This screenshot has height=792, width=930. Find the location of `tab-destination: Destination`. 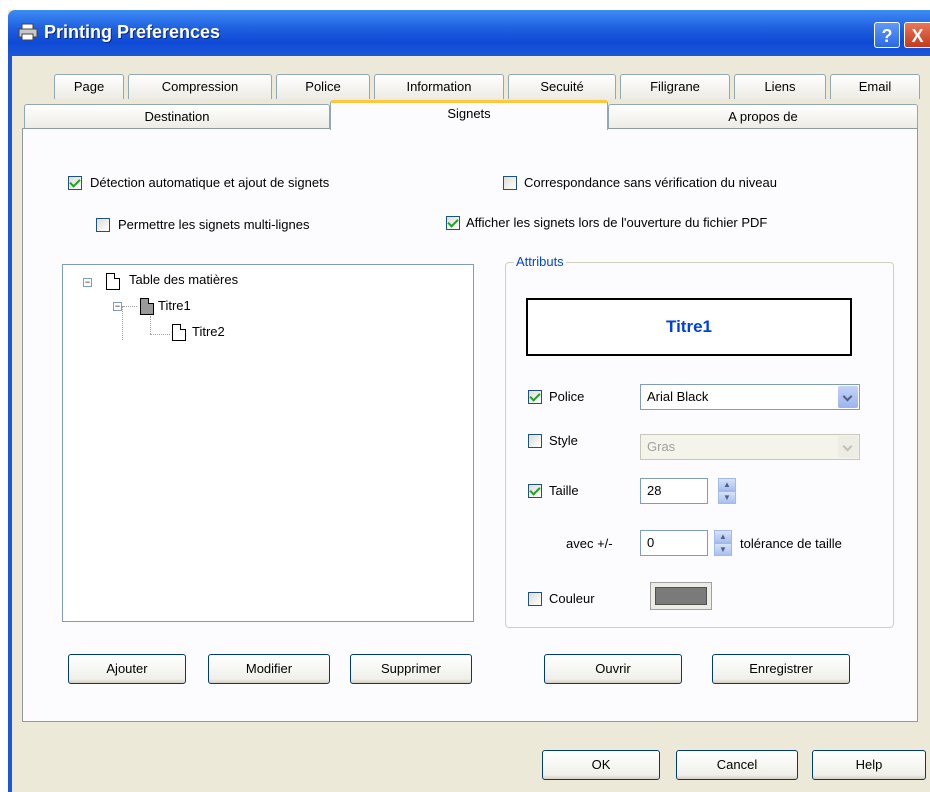

tab-destination: Destination is located at coordinates (177, 116).